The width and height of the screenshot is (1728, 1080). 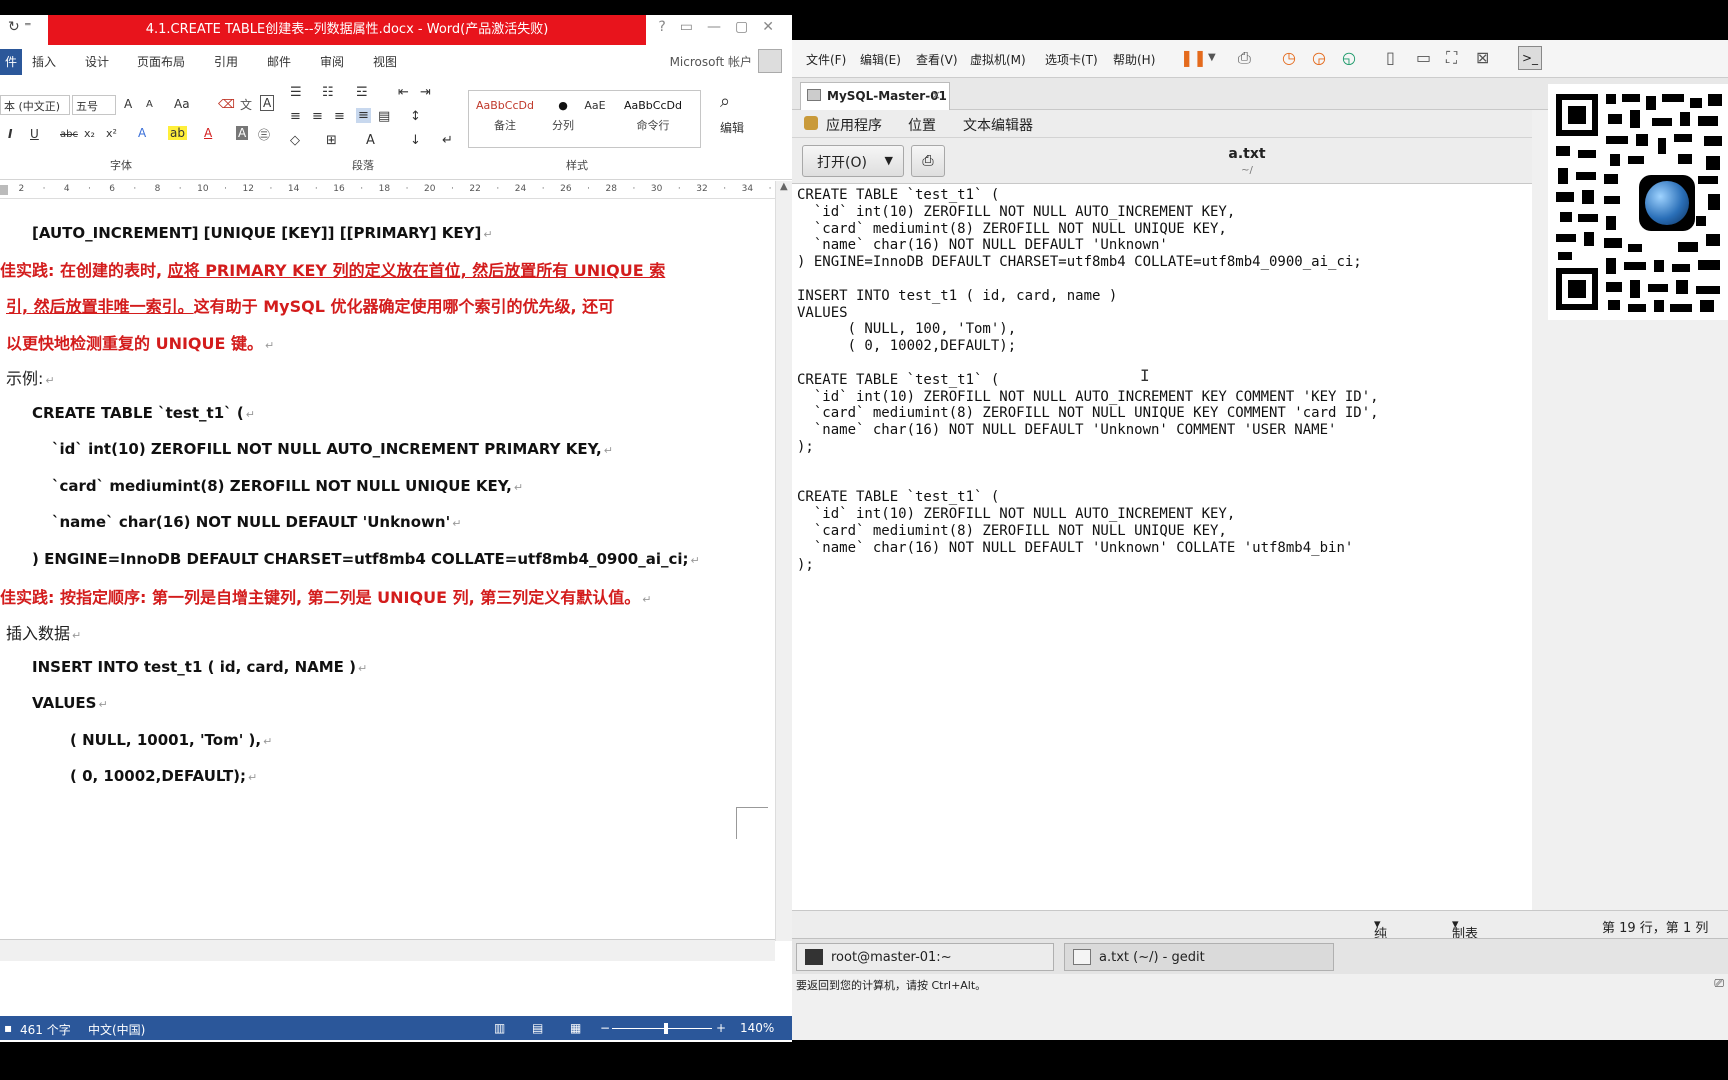 I want to click on font-size-select: 五号, so click(x=94, y=105).